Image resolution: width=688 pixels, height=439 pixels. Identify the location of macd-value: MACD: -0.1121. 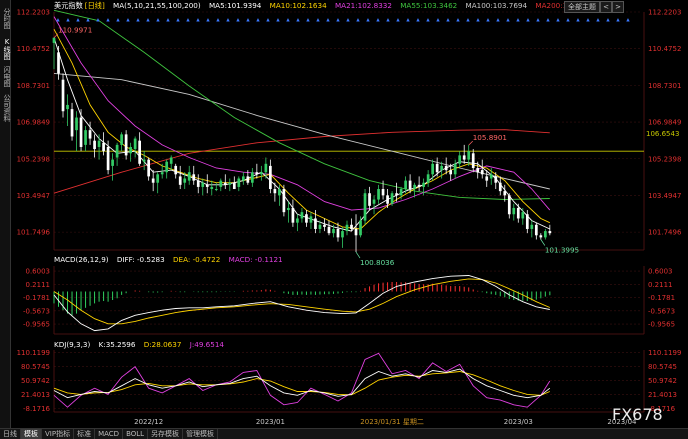
(255, 259).